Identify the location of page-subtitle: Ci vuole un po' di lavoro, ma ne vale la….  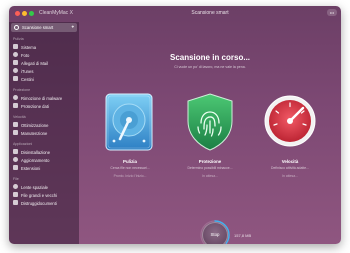
(210, 67).